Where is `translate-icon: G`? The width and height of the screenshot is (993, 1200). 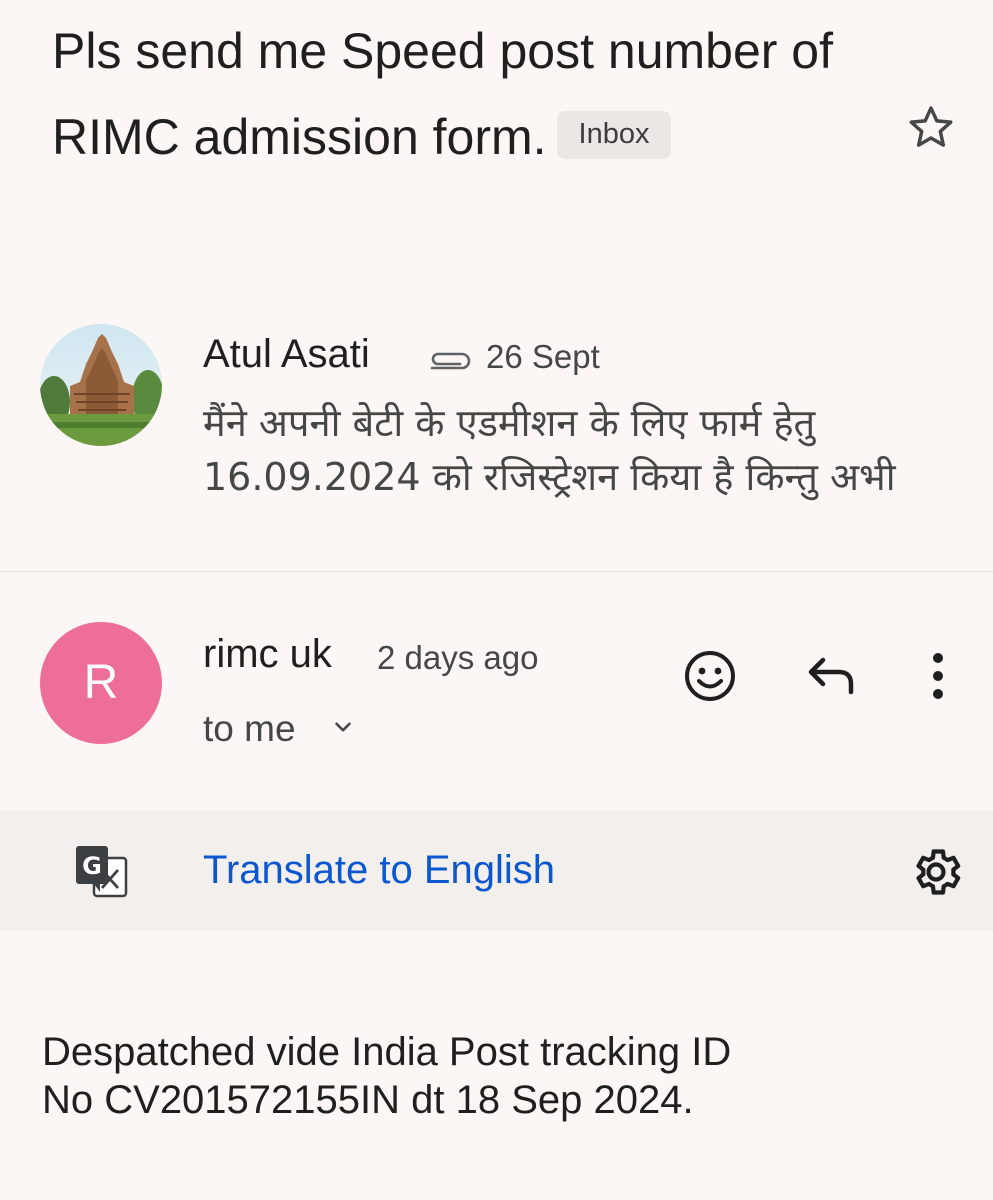
translate-icon: G is located at coordinates (102, 872).